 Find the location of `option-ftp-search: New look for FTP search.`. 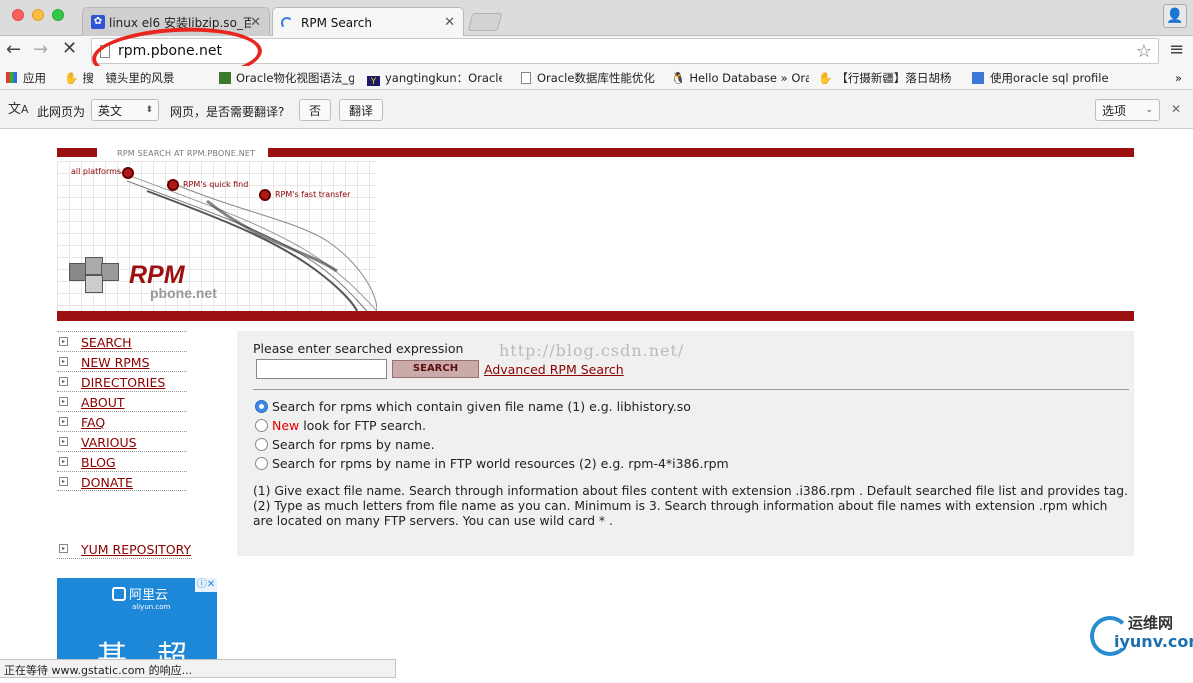

option-ftp-search: New look for FTP search. is located at coordinates (340, 425).